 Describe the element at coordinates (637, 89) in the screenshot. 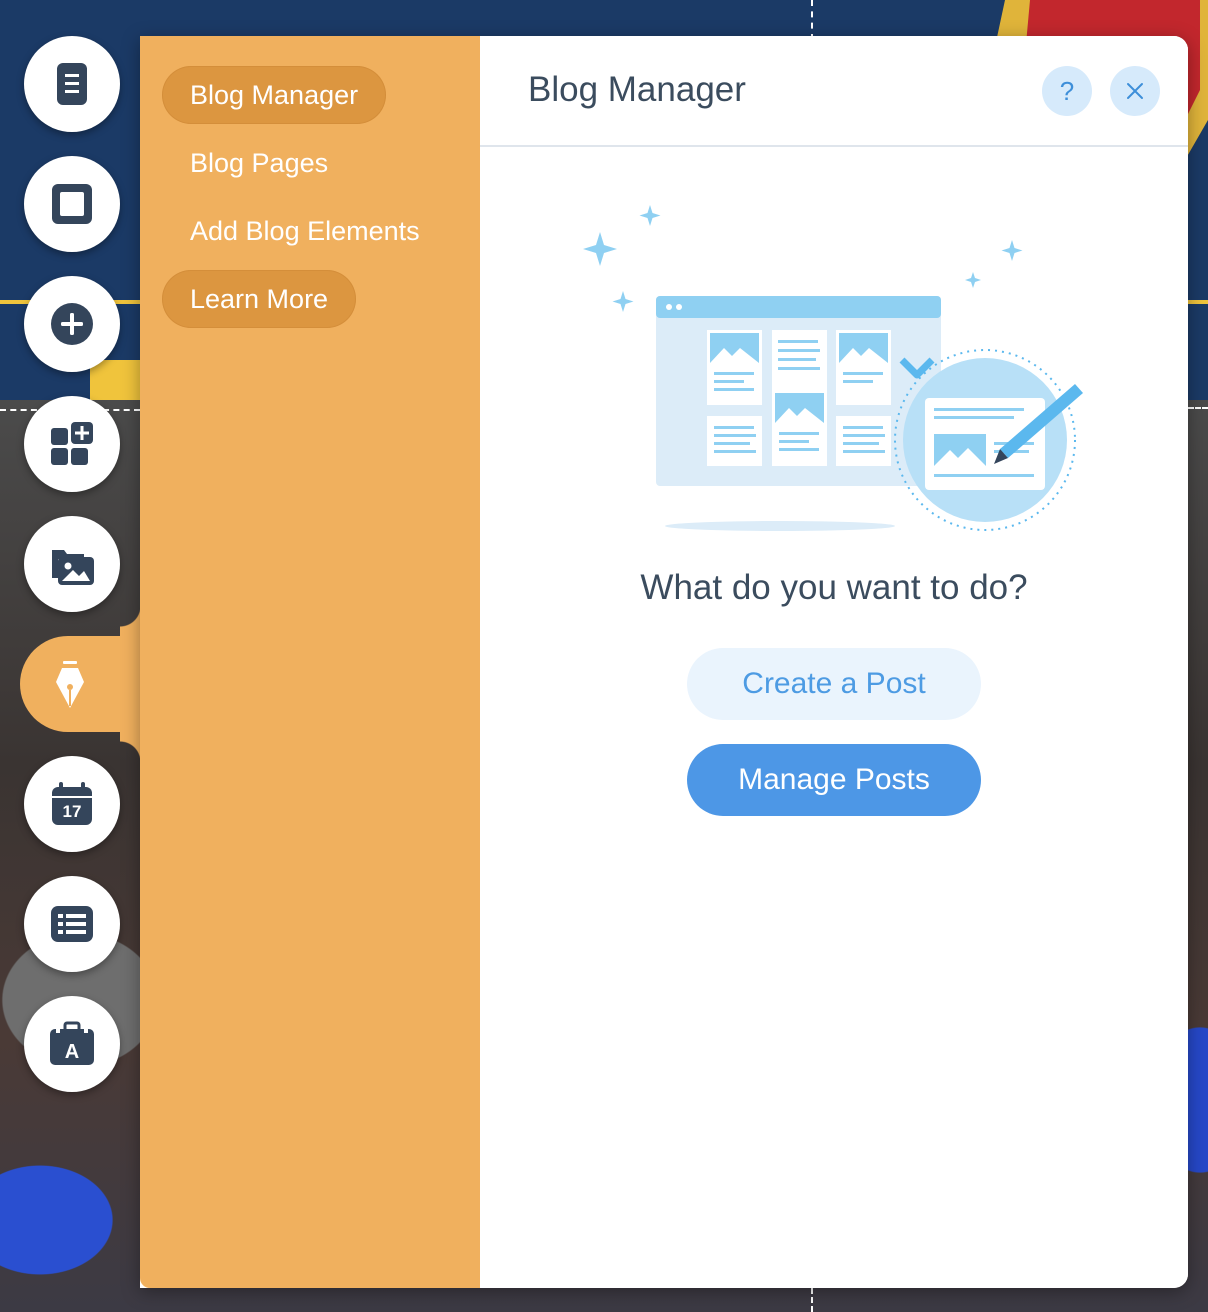

I see `panel-title: Blog Manager` at that location.